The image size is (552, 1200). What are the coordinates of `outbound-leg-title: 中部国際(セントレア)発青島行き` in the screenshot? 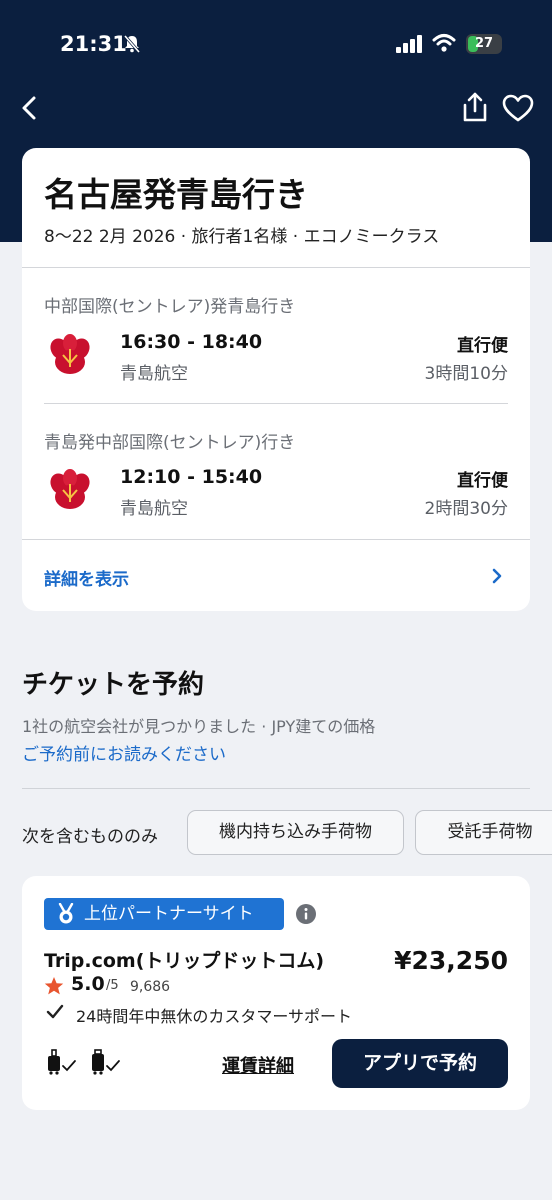 It's located at (170, 307).